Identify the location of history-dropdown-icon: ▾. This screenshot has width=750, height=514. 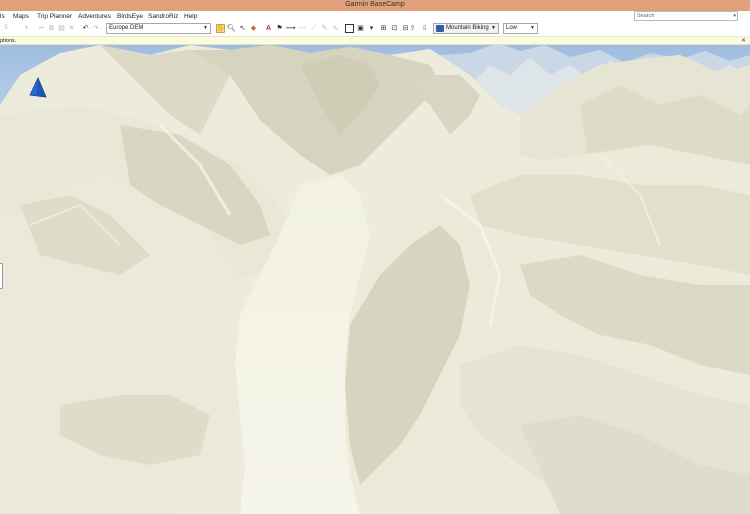
(26, 28).